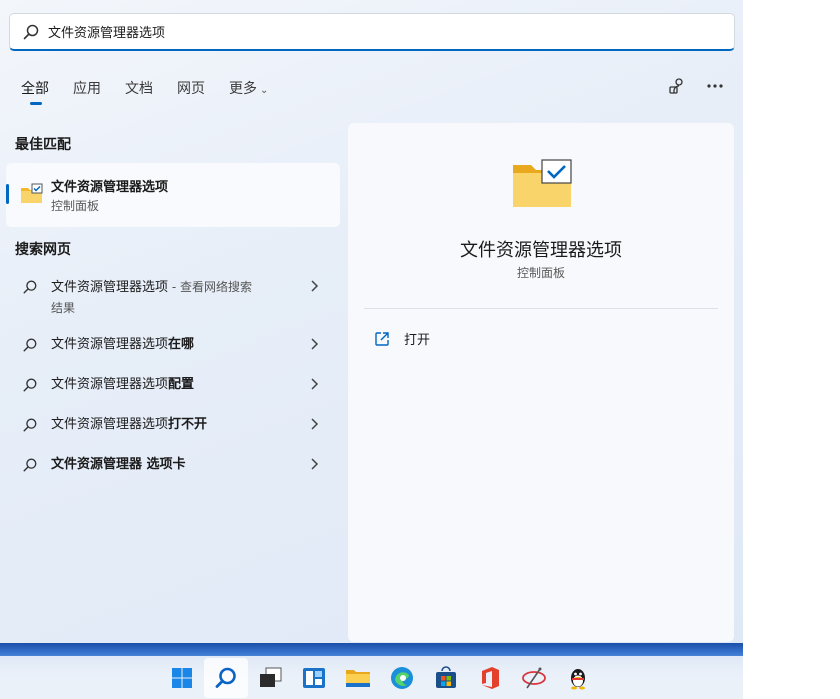 The image size is (840, 699). I want to click on open-label: 打开, so click(417, 340).